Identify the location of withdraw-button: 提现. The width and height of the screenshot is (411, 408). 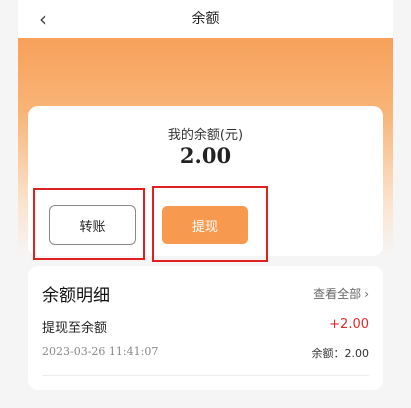
(205, 225).